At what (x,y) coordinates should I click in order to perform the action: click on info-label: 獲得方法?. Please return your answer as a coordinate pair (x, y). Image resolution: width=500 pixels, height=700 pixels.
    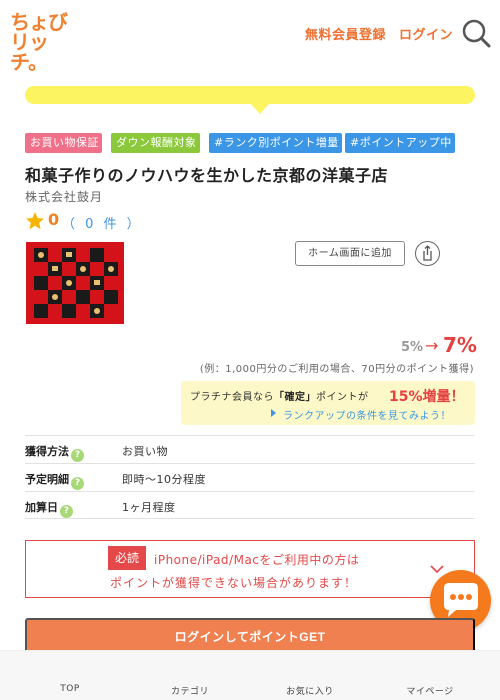
    Looking at the image, I should click on (54, 452).